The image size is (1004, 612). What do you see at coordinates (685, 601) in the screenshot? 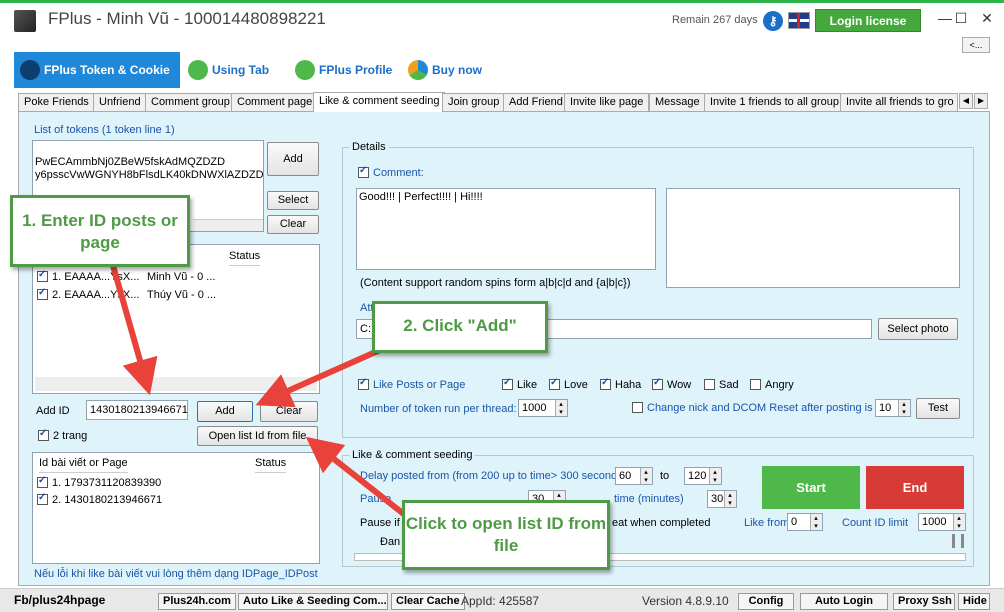
I see `version: Version 4.8.9.10` at bounding box center [685, 601].